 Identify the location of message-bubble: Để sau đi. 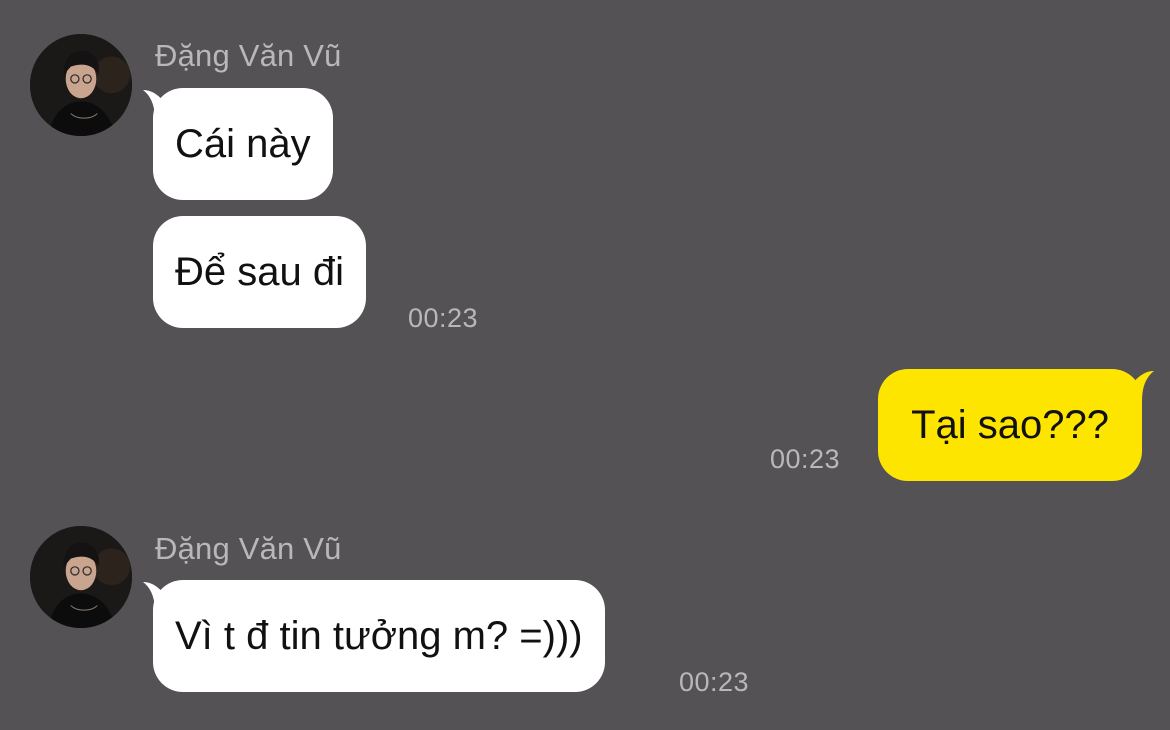
(259, 272).